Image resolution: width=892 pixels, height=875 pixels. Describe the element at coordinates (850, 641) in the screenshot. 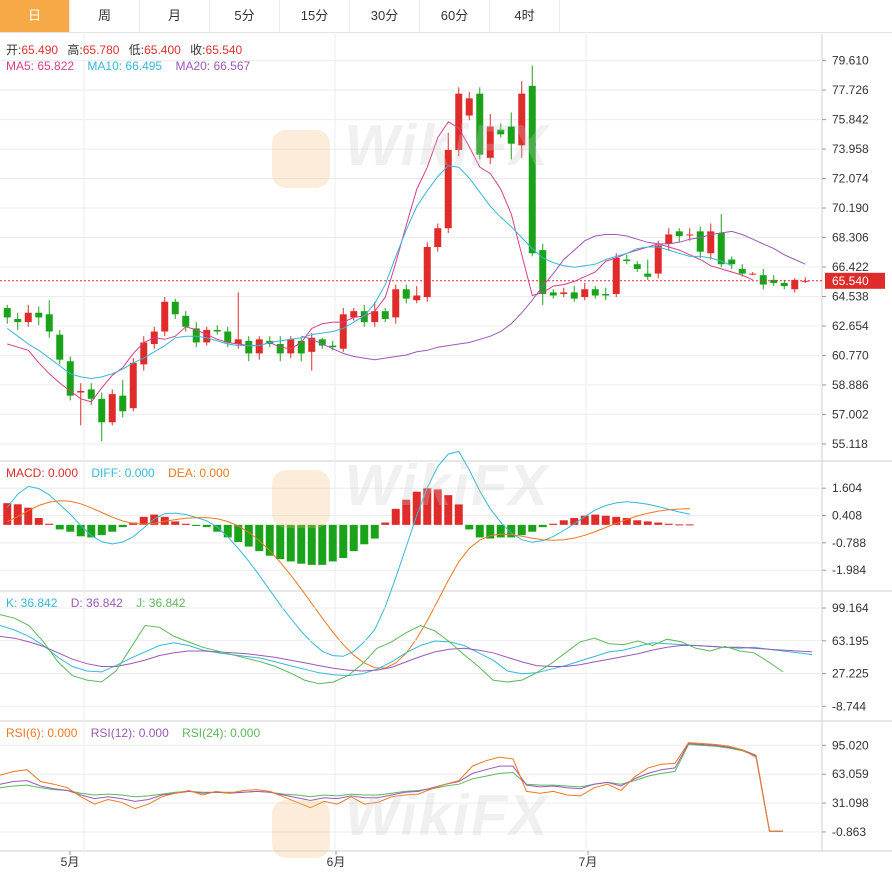

I see `y-tick-label: 63.195` at that location.